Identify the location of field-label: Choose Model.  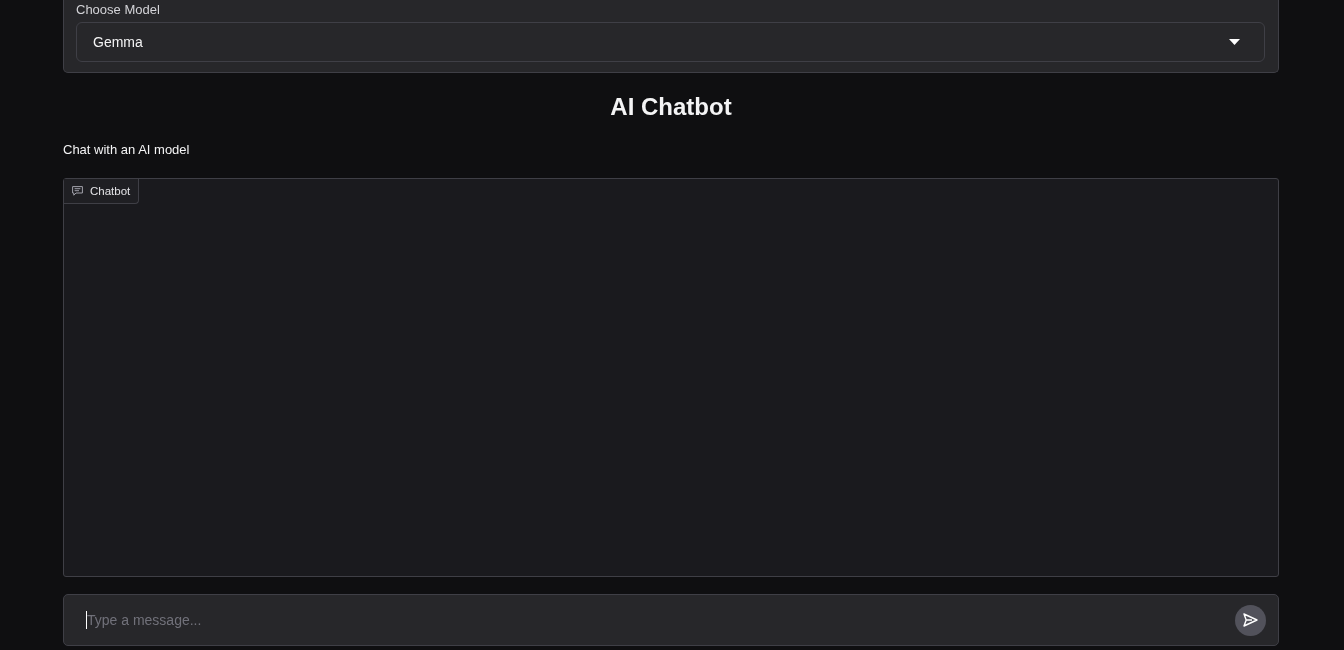
(118, 10).